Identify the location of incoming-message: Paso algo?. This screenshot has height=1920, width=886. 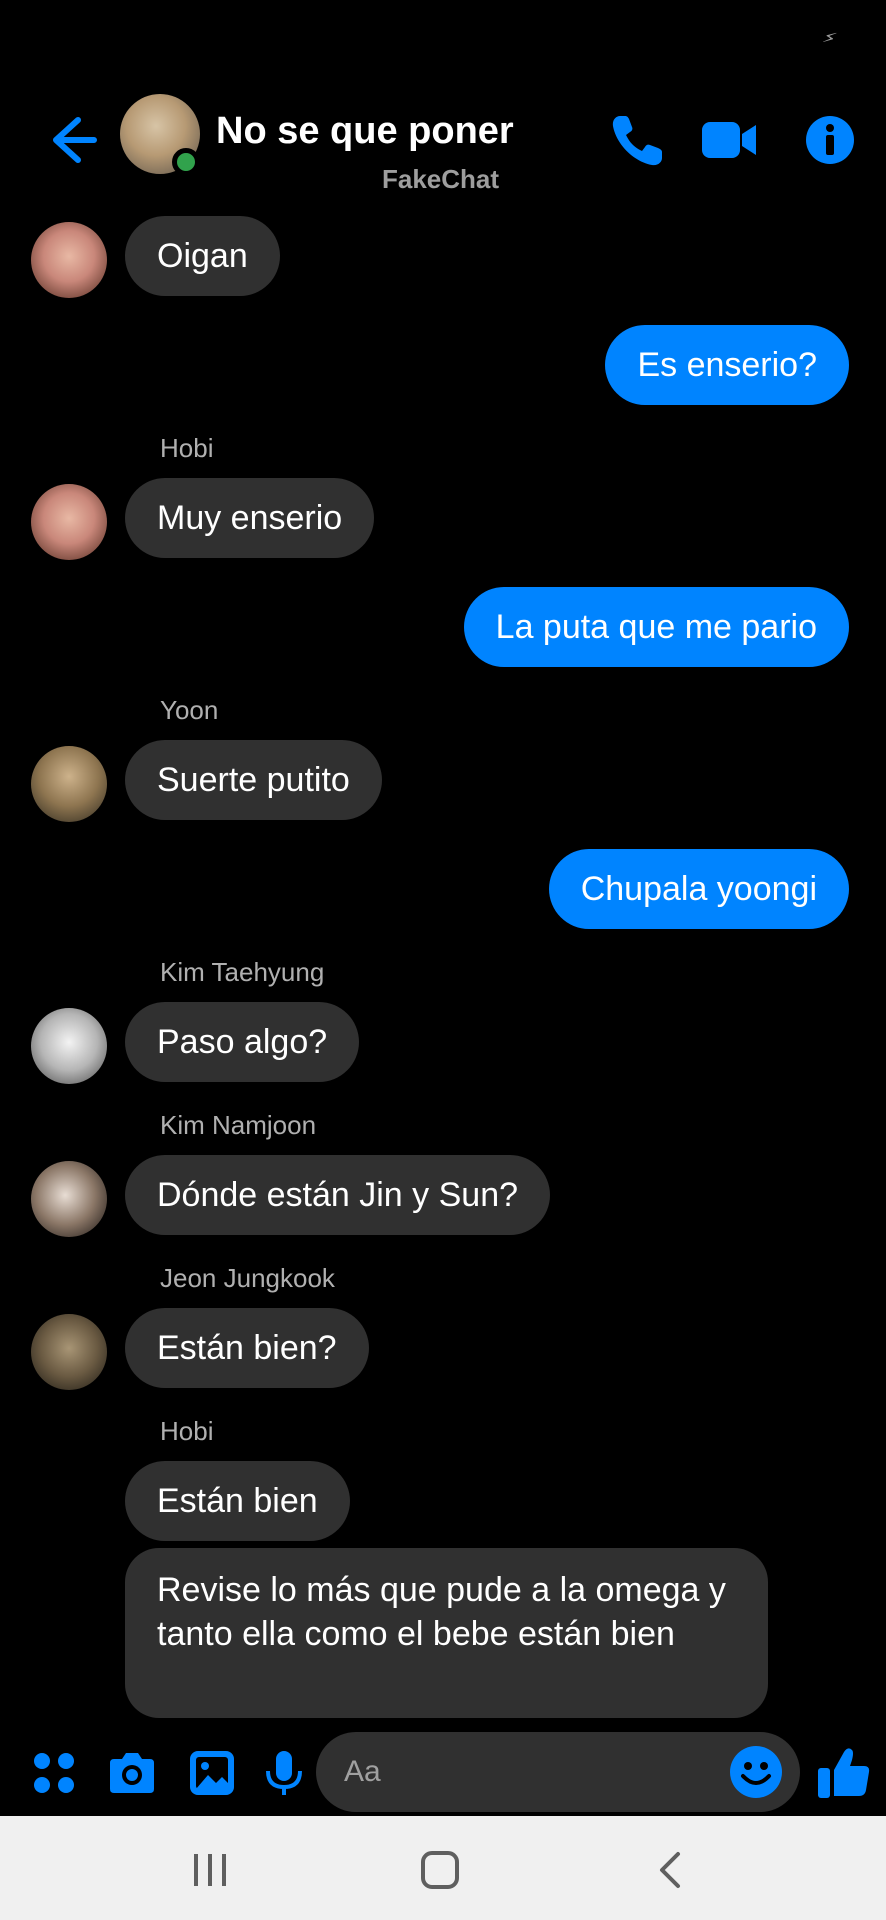
(242, 1042).